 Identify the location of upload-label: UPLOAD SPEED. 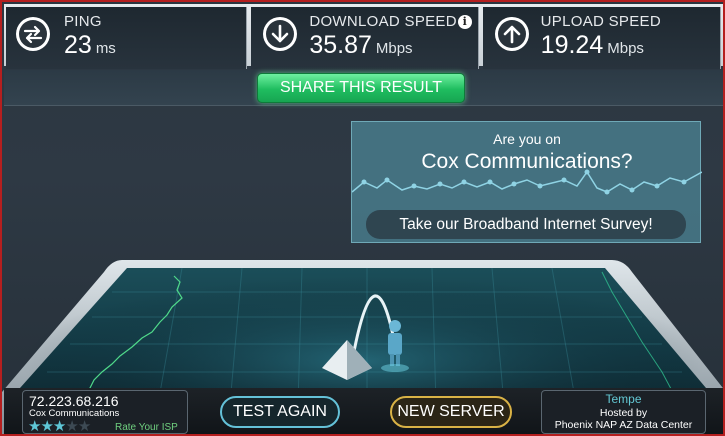
(600, 21).